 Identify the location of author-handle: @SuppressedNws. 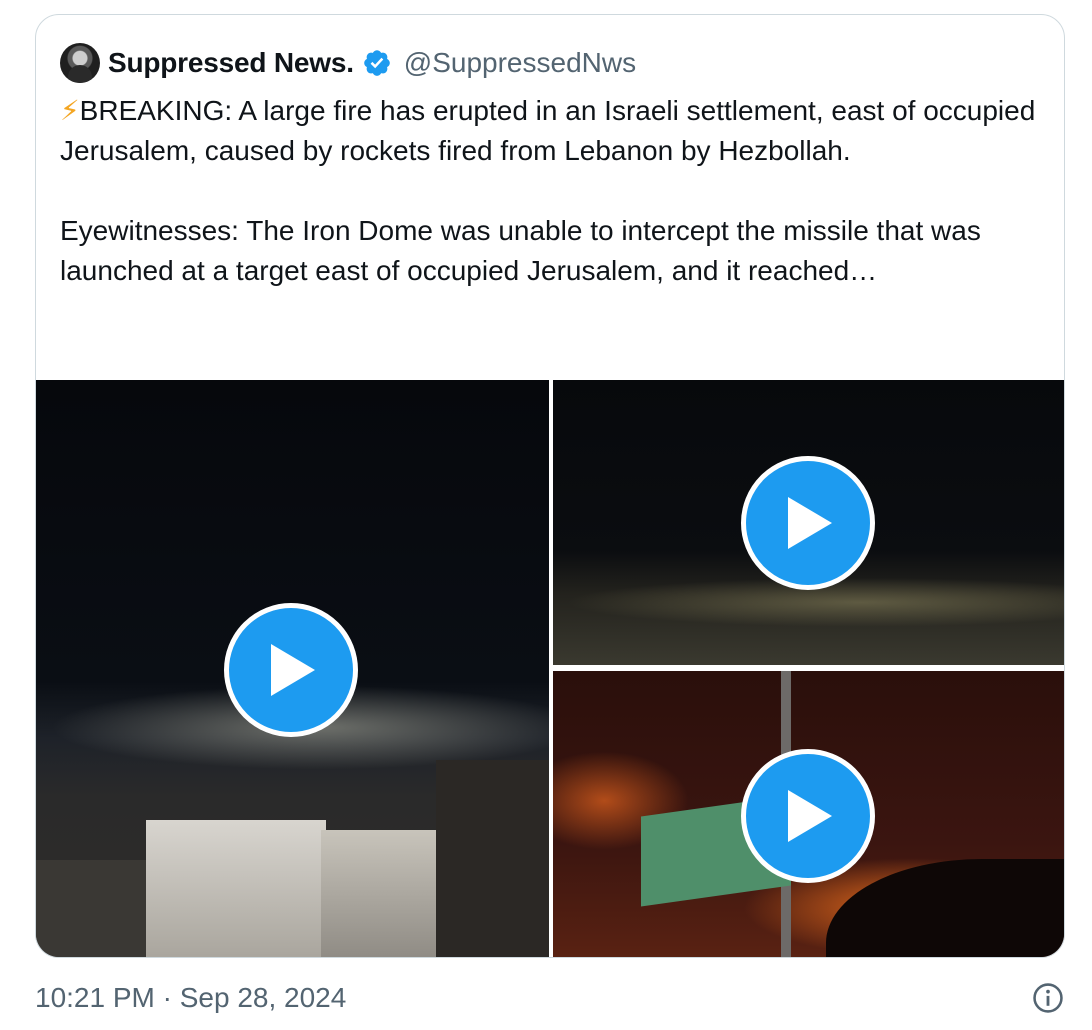
(520, 63).